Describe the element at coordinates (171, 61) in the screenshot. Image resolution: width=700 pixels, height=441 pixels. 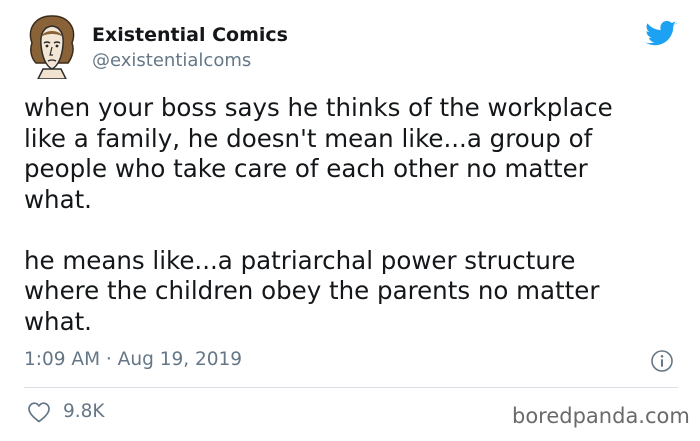
I see `author-handle: @existentialcoms` at that location.